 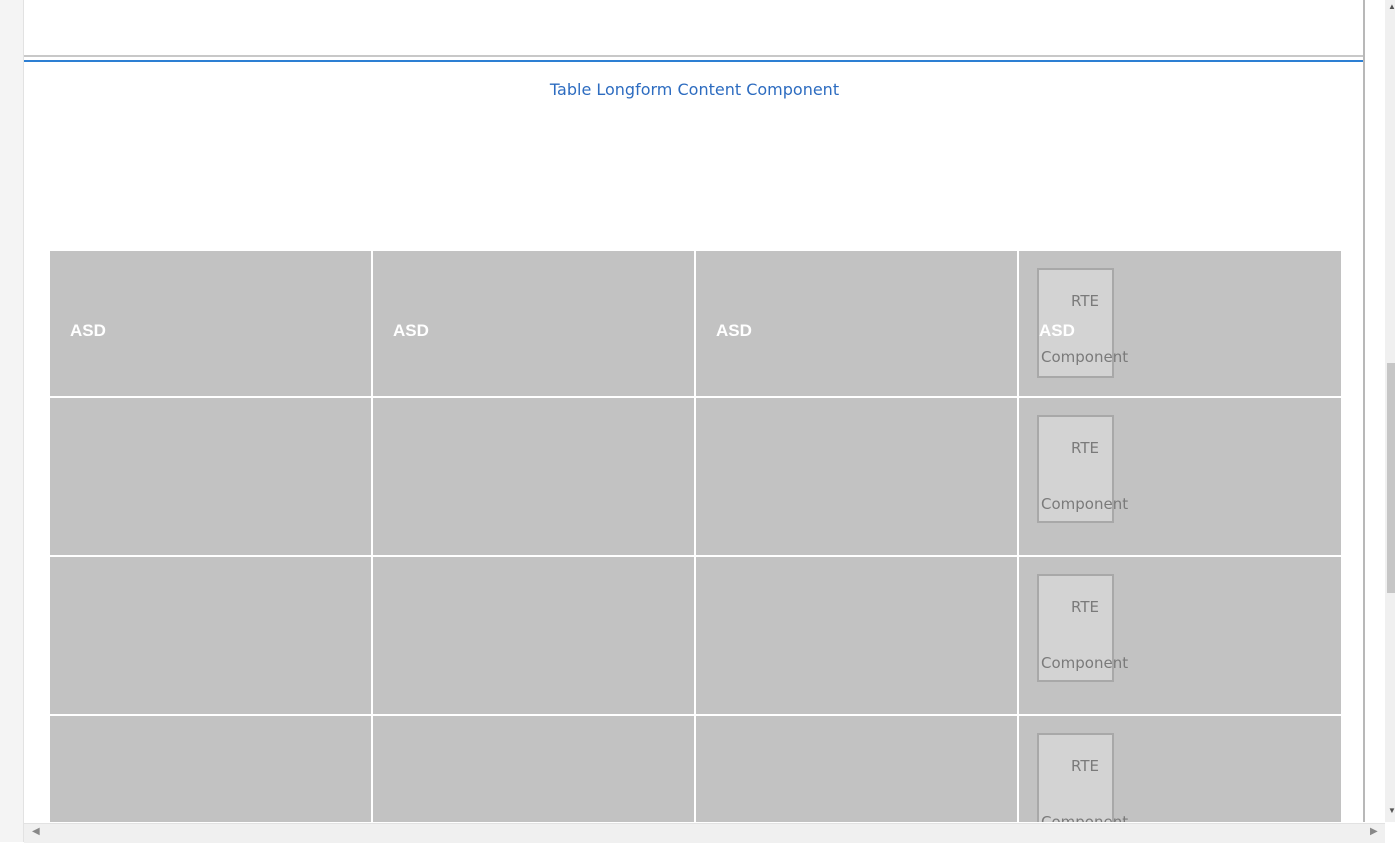 What do you see at coordinates (1180, 323) in the screenshot?
I see `table-header-cell: RTE Component ASD` at bounding box center [1180, 323].